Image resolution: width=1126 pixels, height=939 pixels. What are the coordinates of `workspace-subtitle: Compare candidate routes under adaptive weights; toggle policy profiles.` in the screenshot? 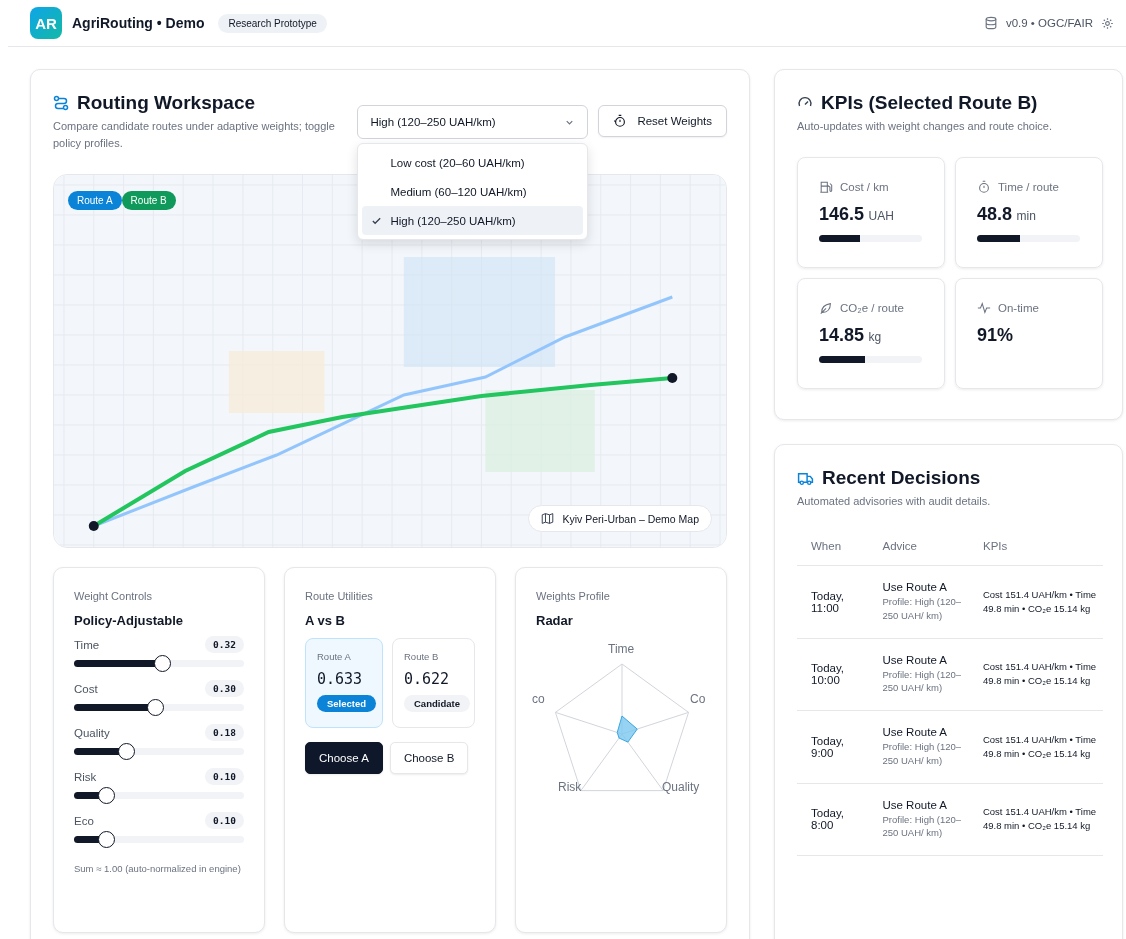 It's located at (194, 135).